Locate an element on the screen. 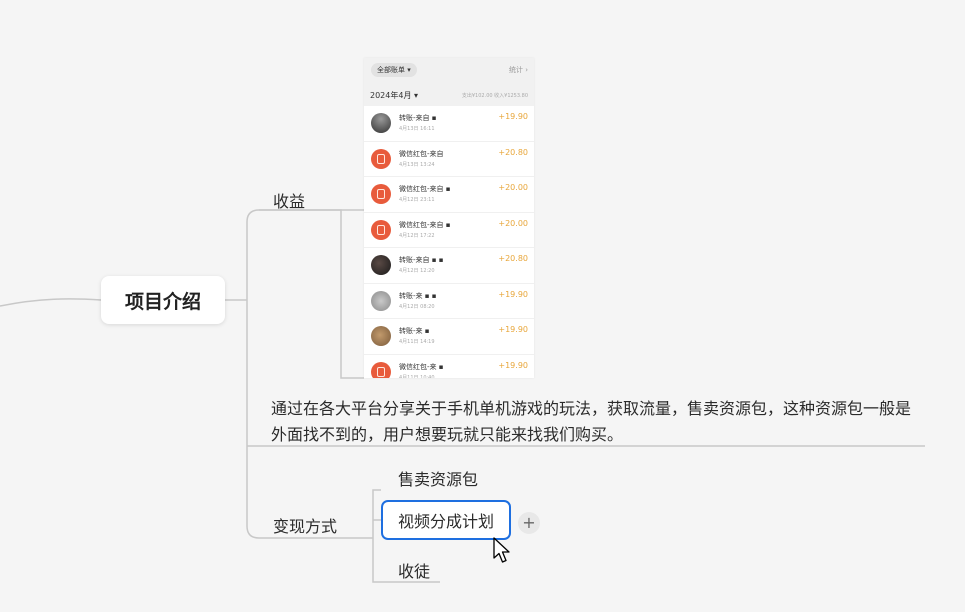  transaction-date: 4月12日 17:22 is located at coordinates (417, 235).